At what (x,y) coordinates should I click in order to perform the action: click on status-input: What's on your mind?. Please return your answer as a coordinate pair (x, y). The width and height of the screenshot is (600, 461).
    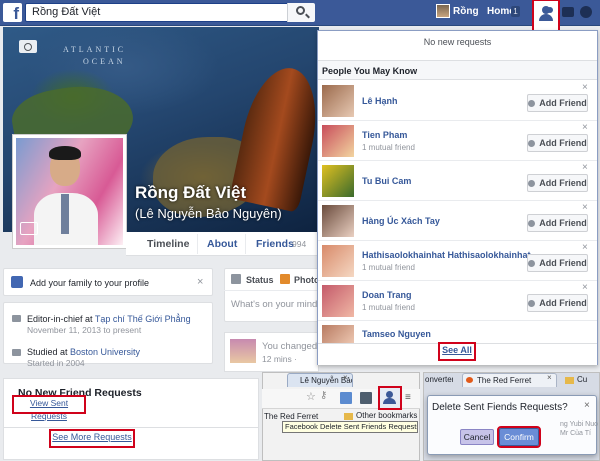
    Looking at the image, I should click on (277, 304).